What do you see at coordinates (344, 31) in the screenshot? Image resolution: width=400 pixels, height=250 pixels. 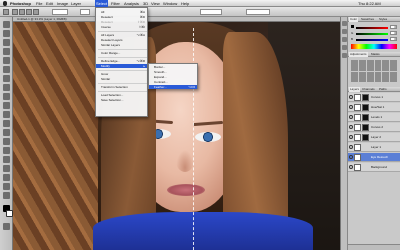 I see `actions-panel-icon` at bounding box center [344, 31].